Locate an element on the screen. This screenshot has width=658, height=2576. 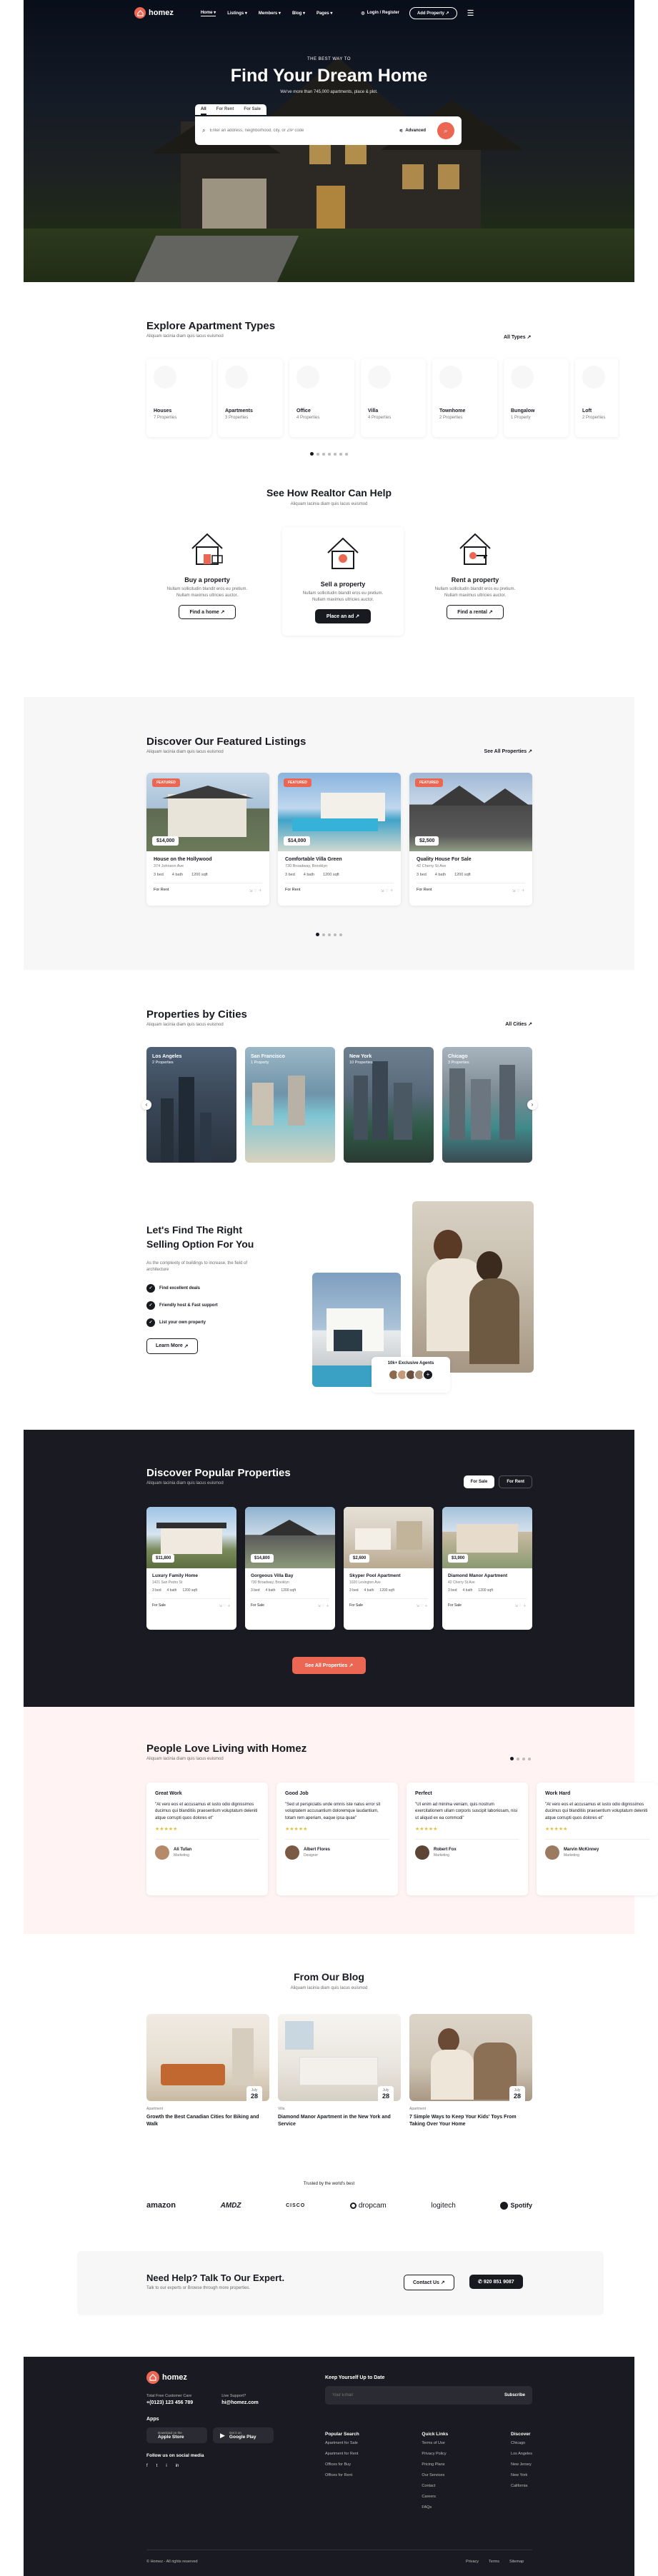
popular-tabs: For Sale For Rent is located at coordinates (497, 1481).